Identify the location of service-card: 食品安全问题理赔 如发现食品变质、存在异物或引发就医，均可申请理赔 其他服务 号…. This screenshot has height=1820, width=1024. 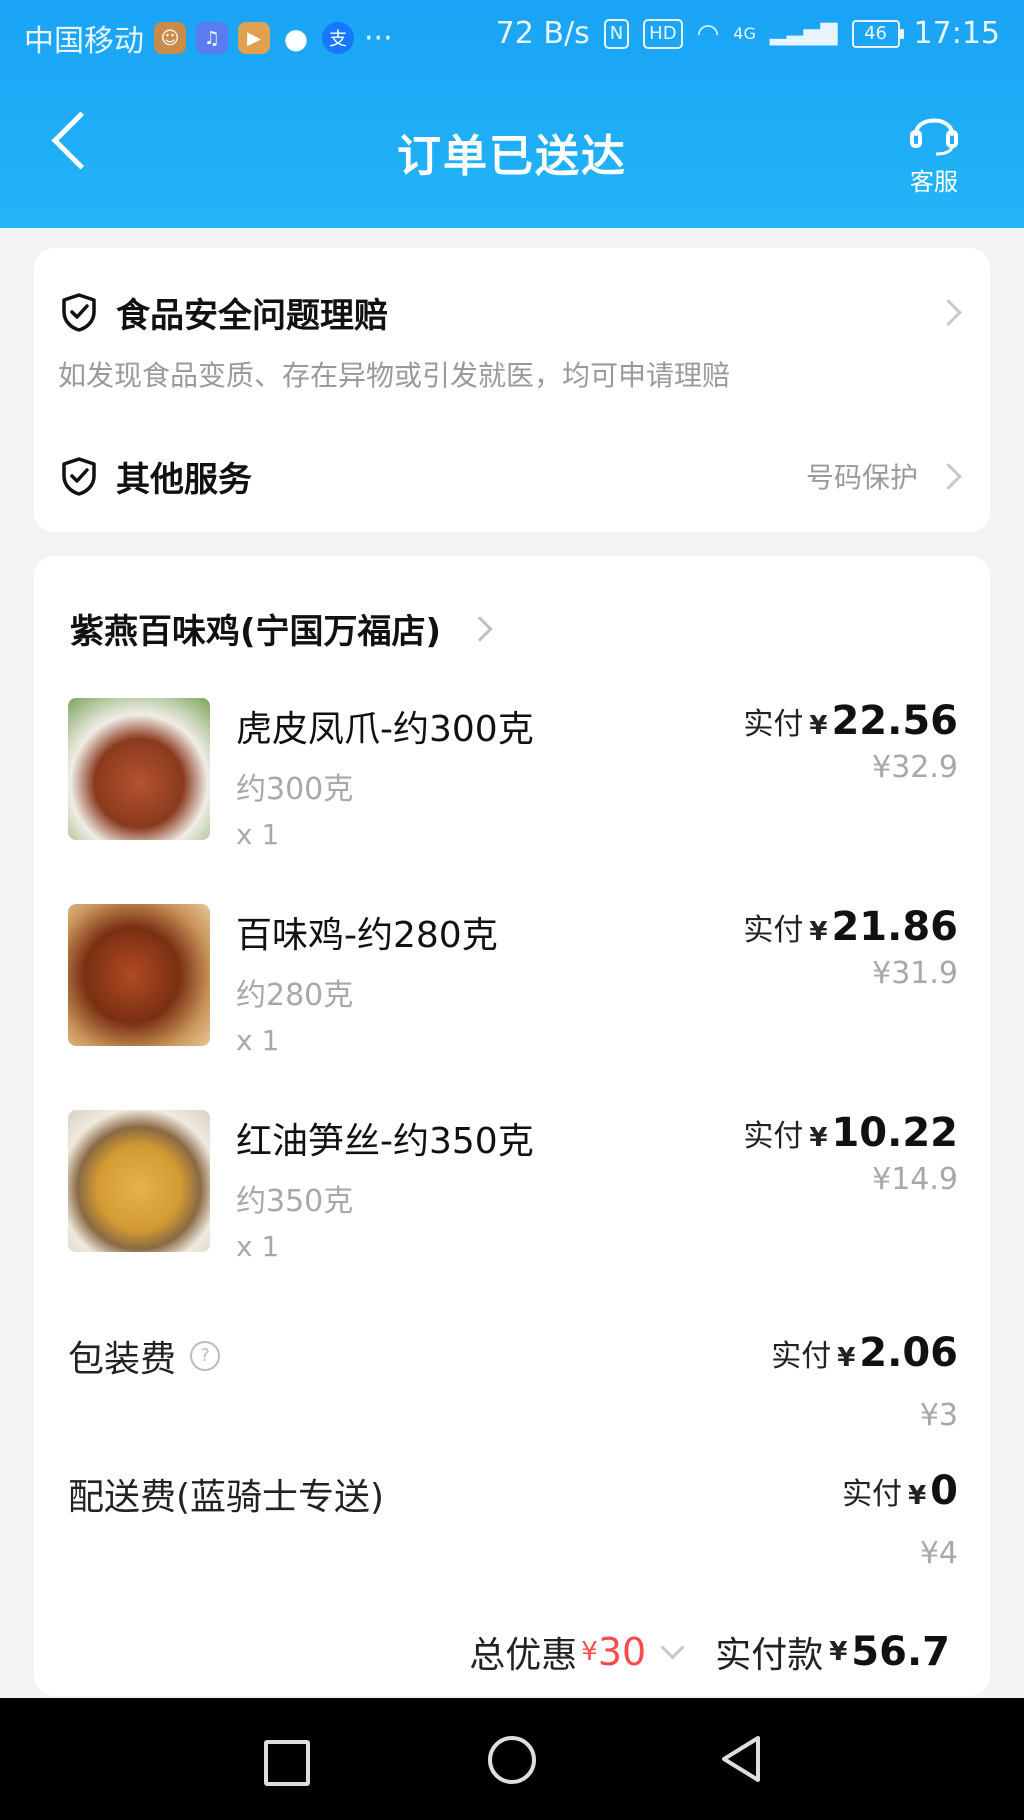
(512, 390).